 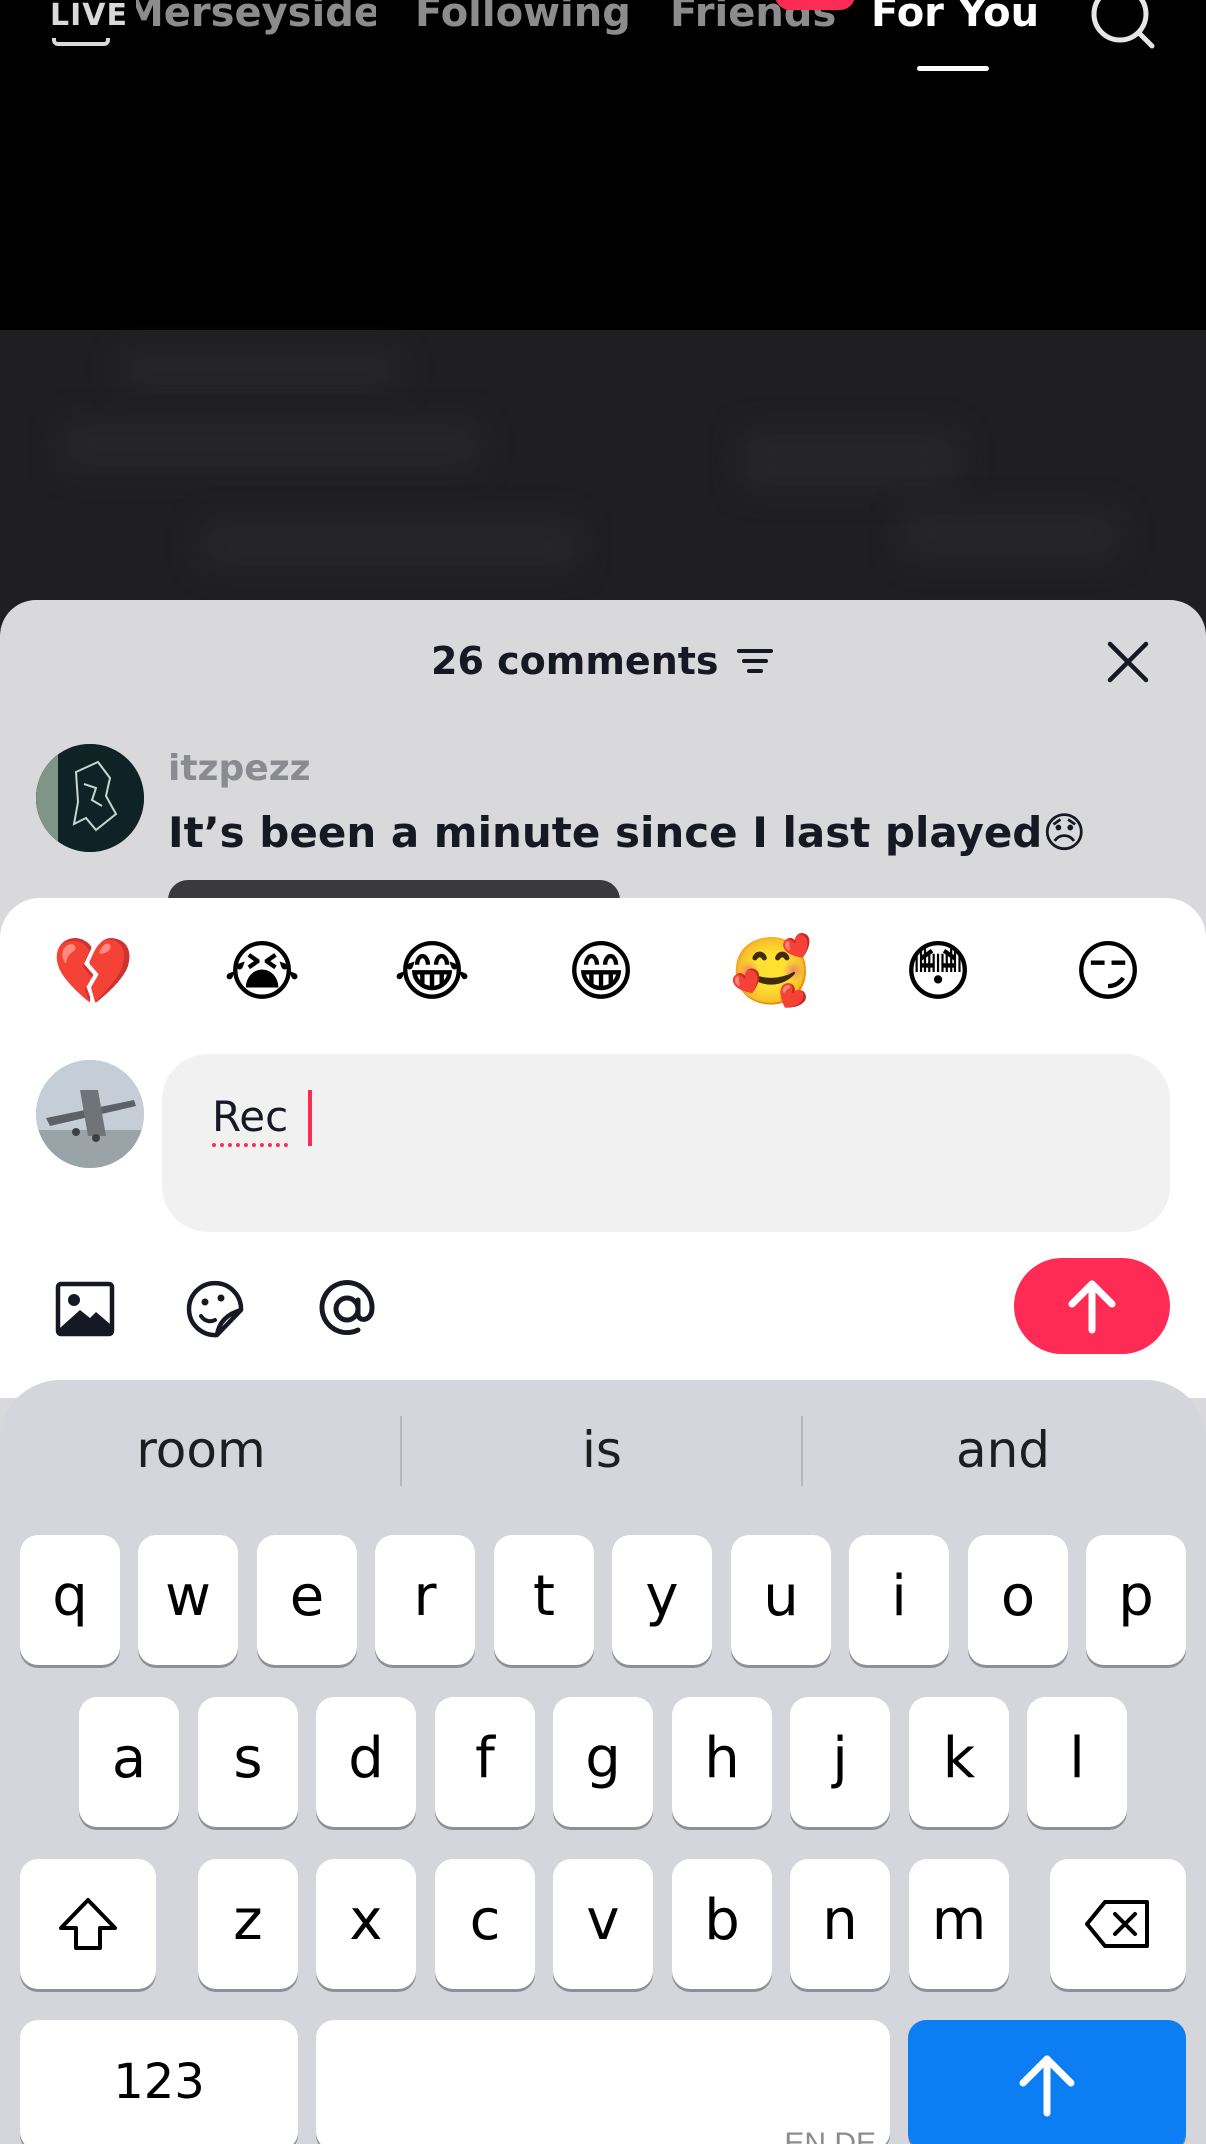 I want to click on key-x: x, so click(x=366, y=1924).